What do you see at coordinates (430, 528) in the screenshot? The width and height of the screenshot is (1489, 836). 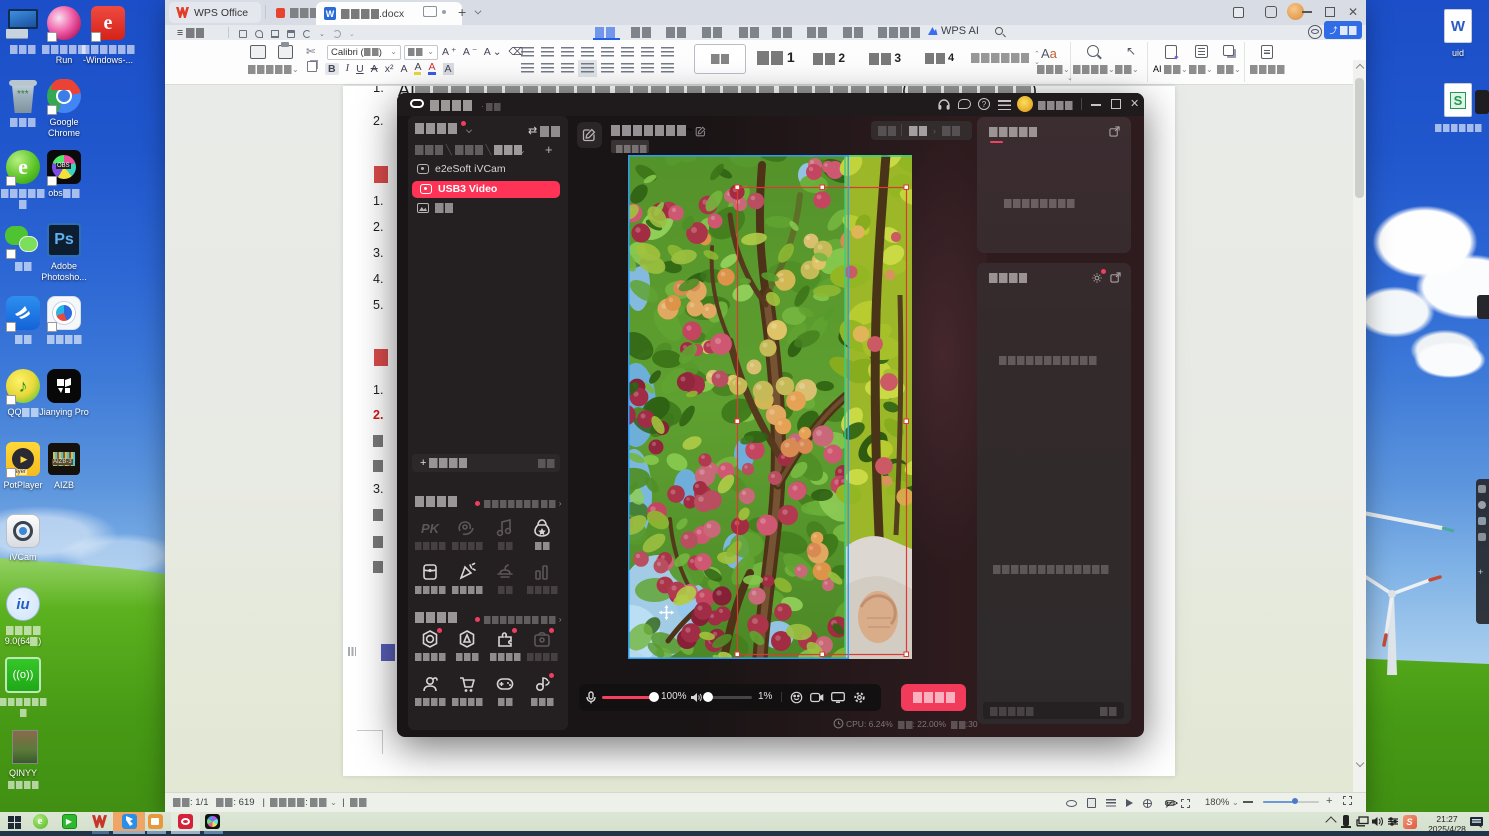 I see `svg-text: PK` at bounding box center [430, 528].